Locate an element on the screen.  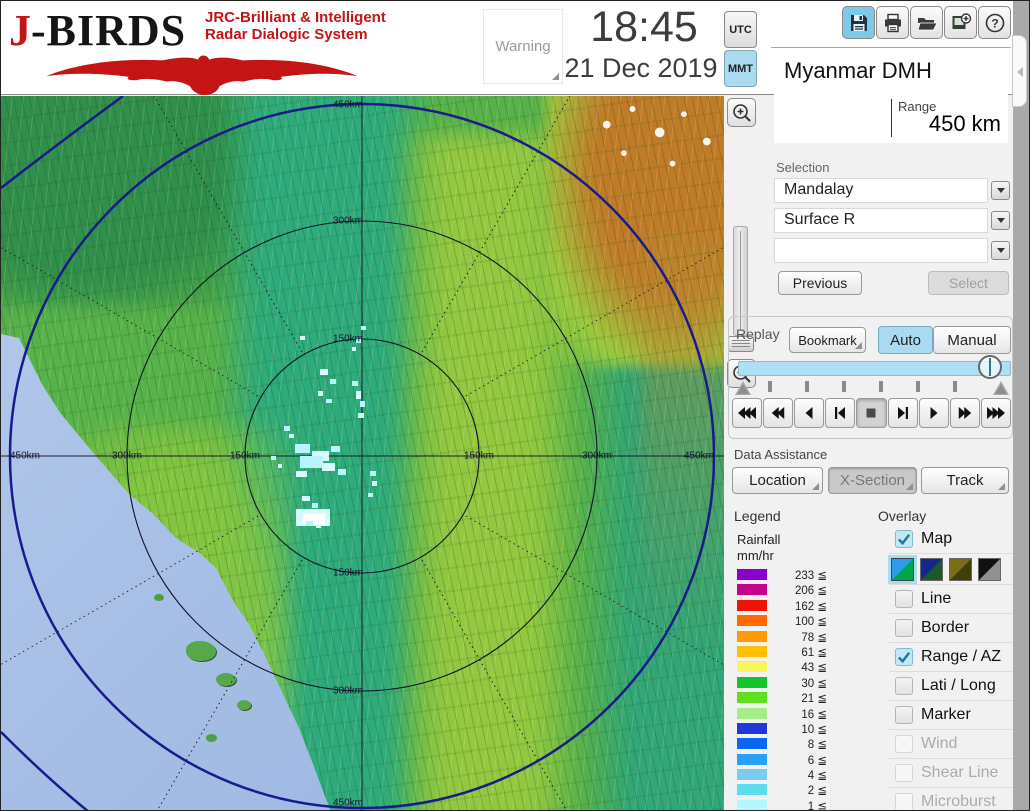
clock-time: 18:45 is located at coordinates (644, 27).